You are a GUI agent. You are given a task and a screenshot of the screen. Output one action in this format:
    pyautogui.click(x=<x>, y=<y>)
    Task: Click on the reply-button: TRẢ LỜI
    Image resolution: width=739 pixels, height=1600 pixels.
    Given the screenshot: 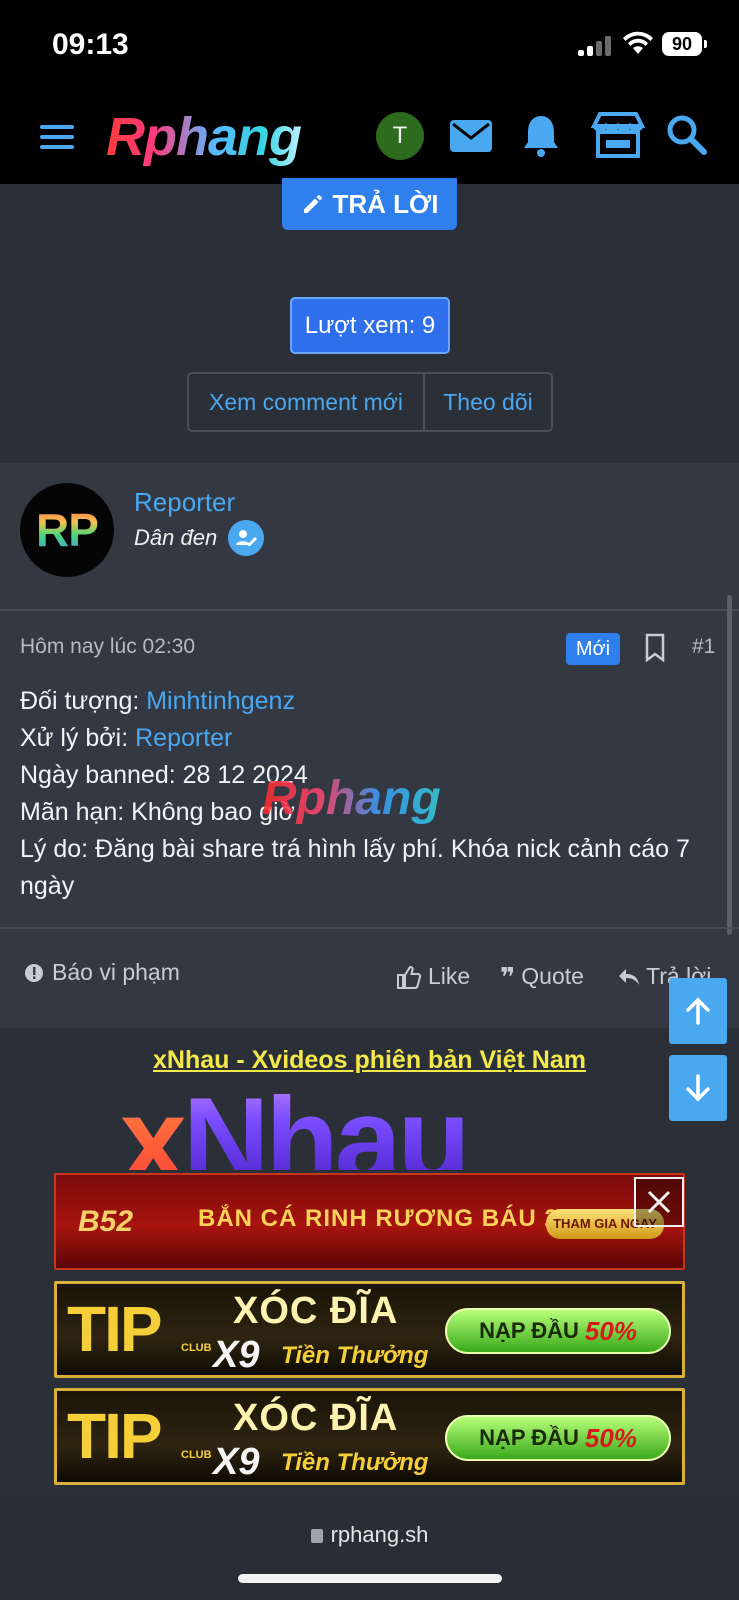 What is the action you would take?
    pyautogui.click(x=369, y=204)
    